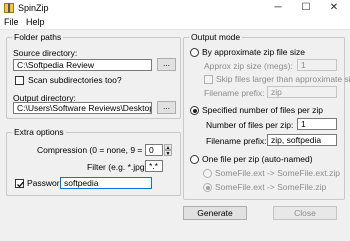 Image resolution: width=350 pixels, height=241 pixels. Describe the element at coordinates (175, 8) in the screenshot. I see `title-bar: SpinZip ─ ☐ ✕` at that location.